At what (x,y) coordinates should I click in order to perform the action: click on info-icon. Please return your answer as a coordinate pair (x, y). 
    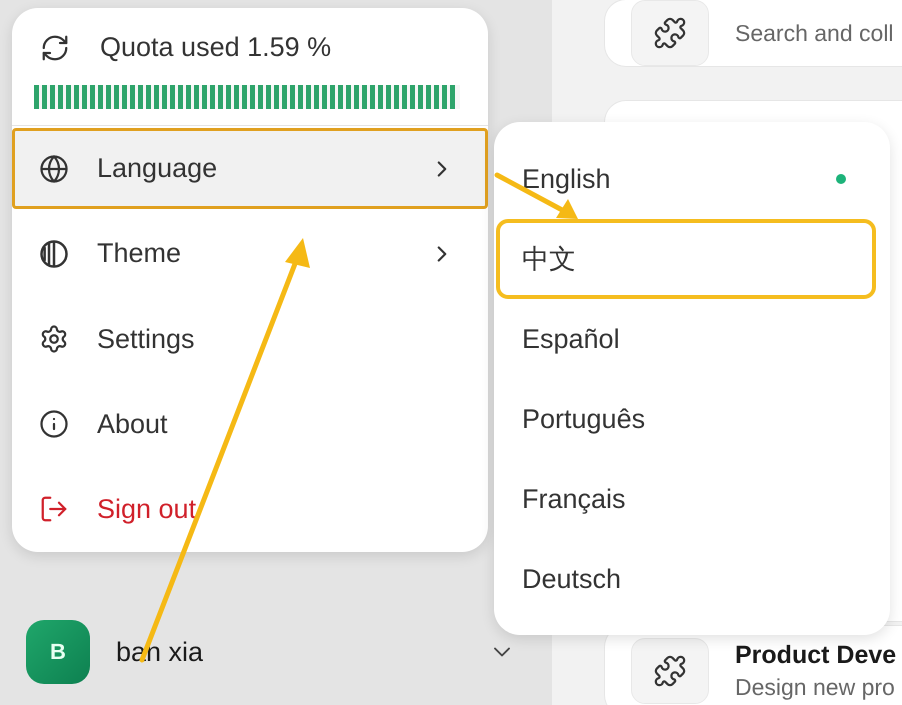
    Looking at the image, I should click on (54, 424).